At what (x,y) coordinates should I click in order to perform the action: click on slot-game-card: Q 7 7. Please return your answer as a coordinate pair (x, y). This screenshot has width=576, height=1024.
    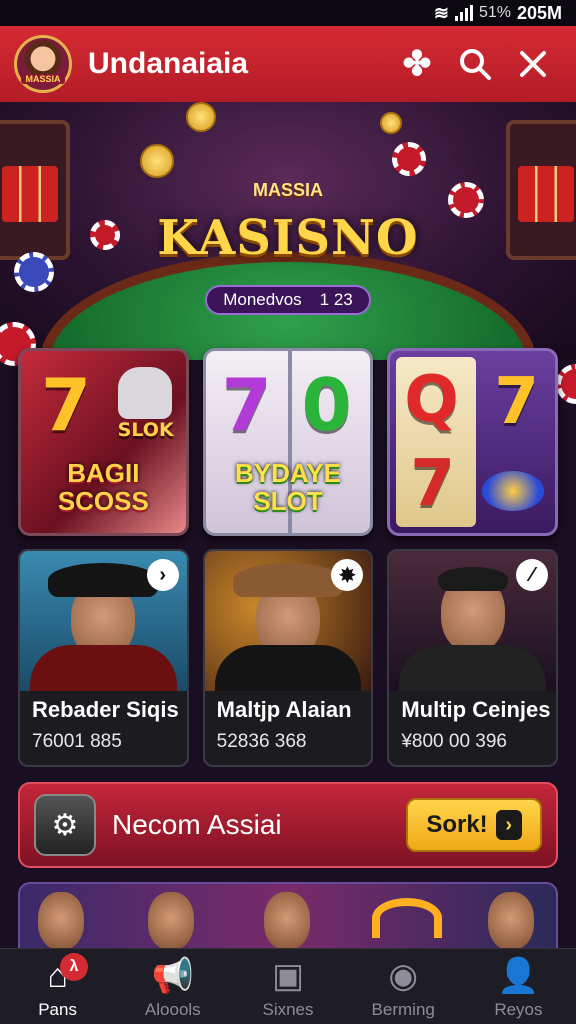
    Looking at the image, I should click on (473, 442).